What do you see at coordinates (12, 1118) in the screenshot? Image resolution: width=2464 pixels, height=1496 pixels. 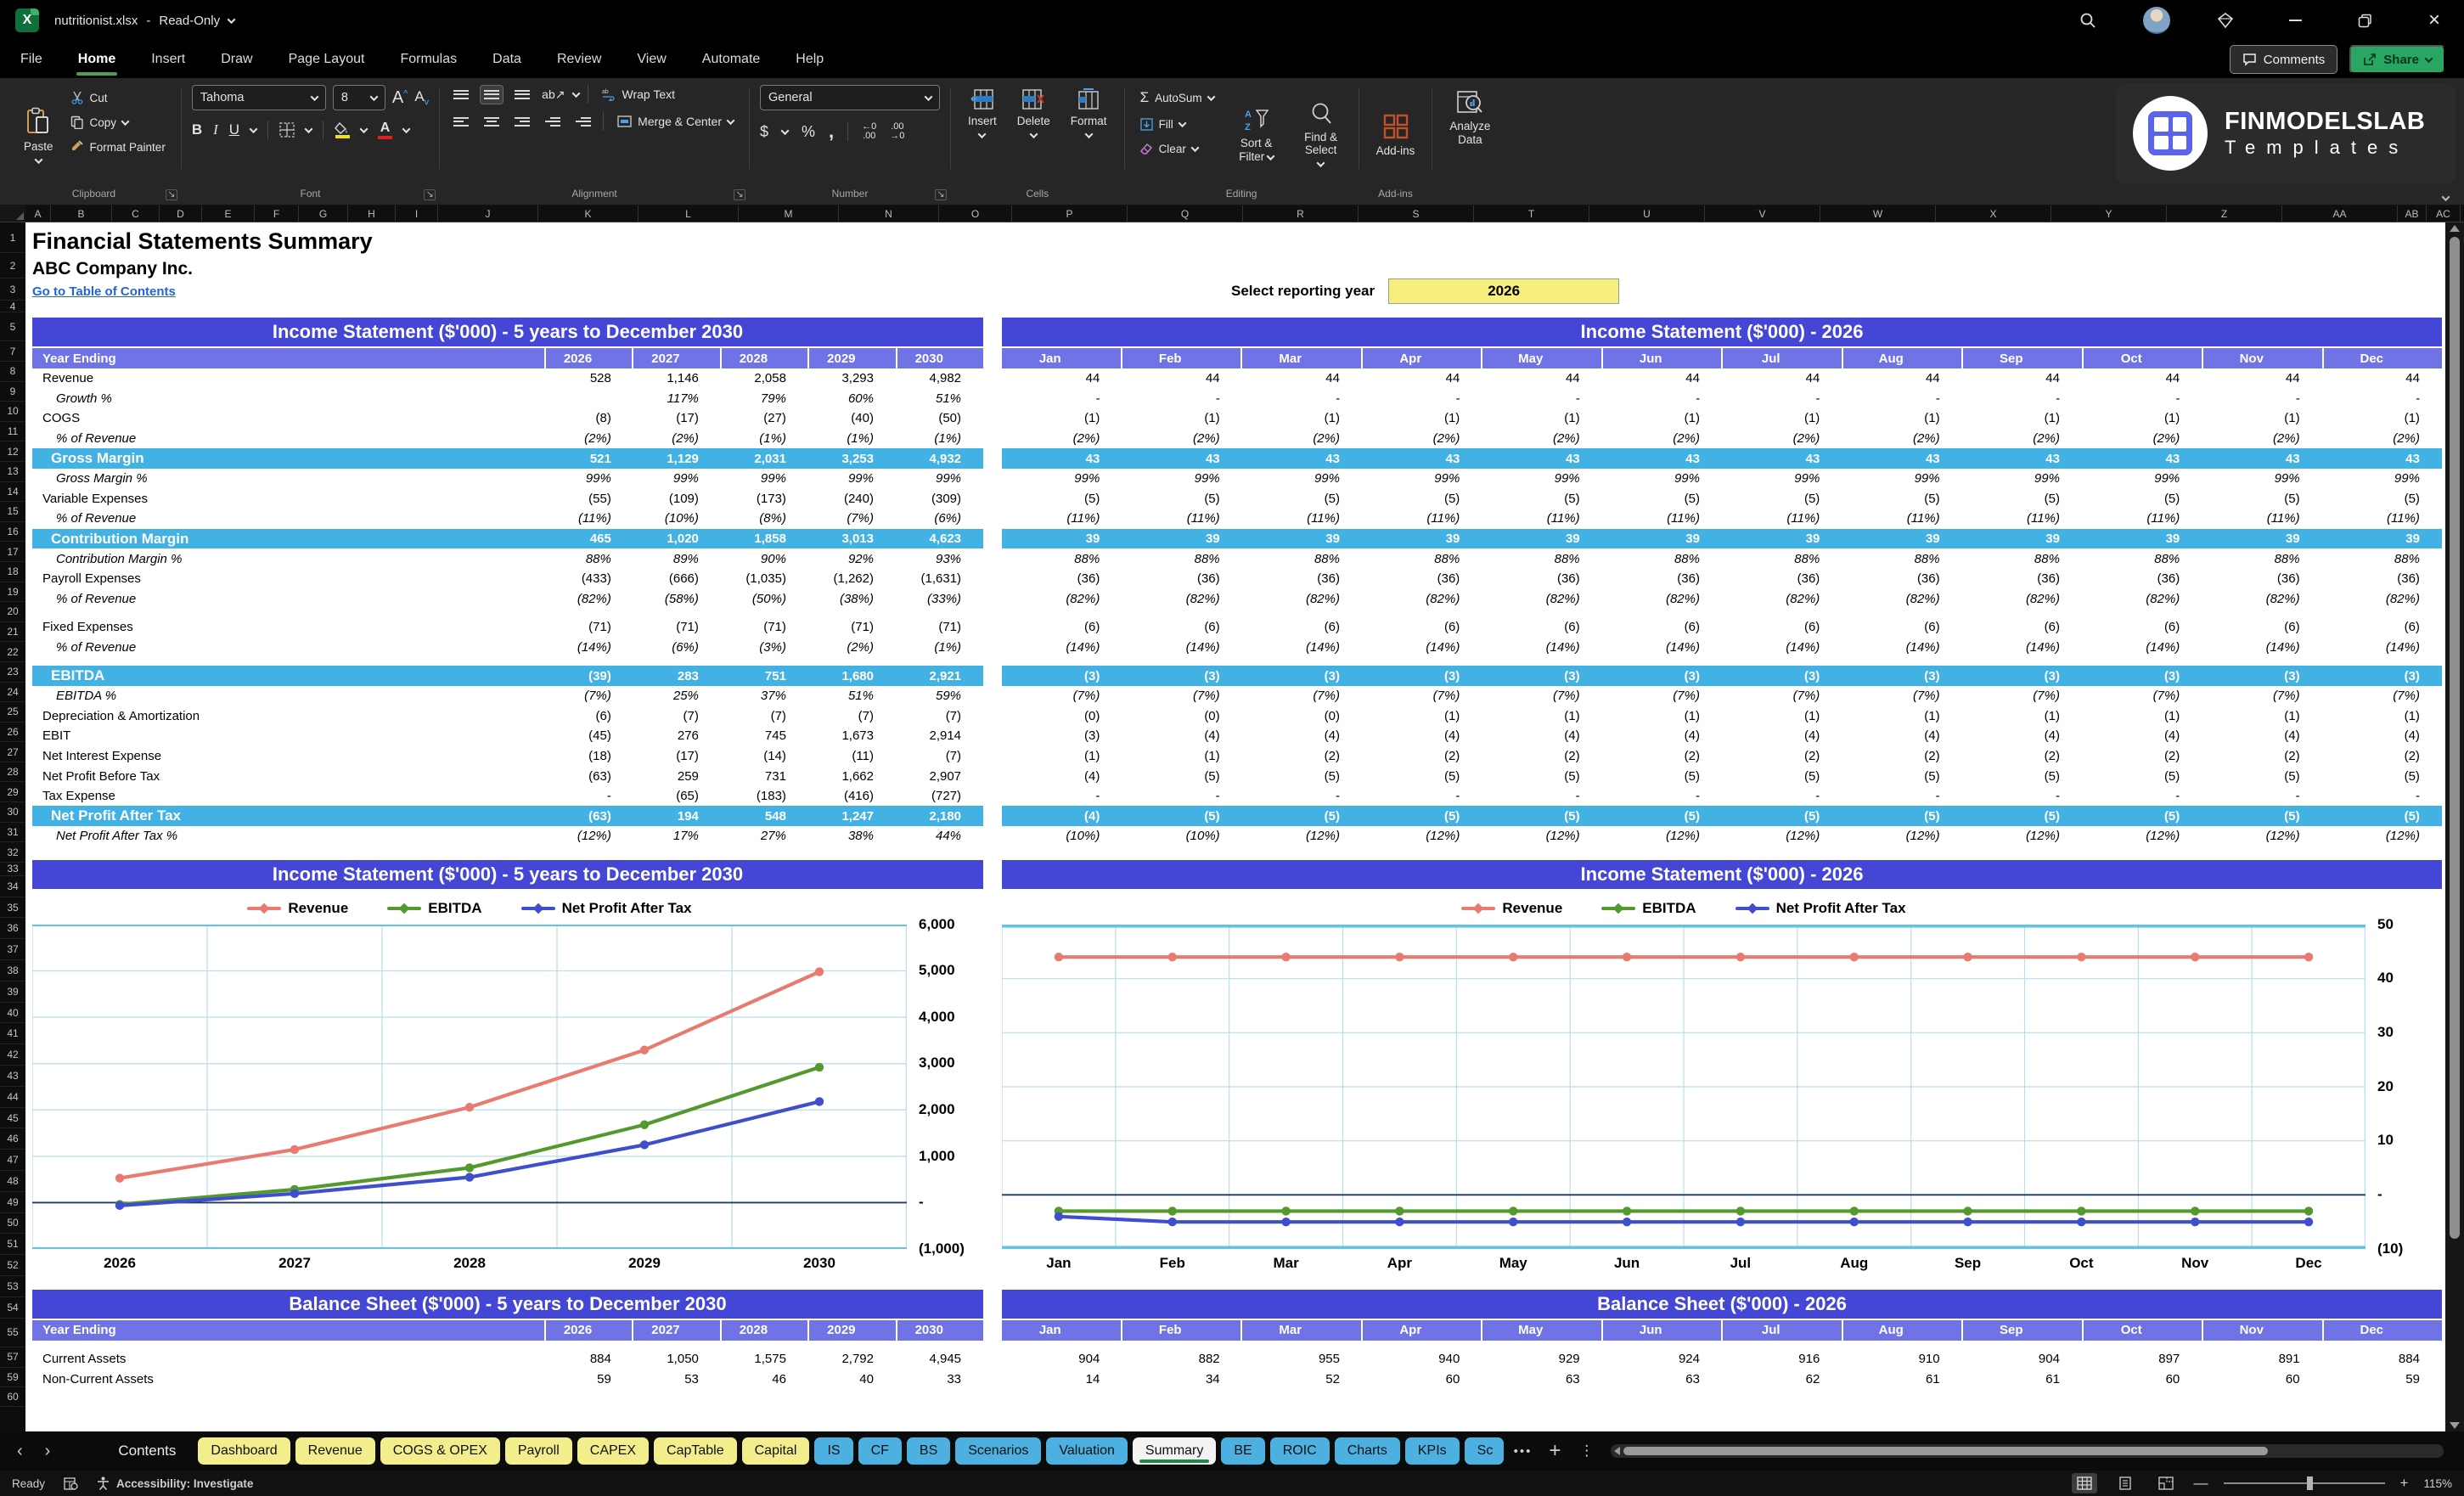 I see `row-header: 45` at bounding box center [12, 1118].